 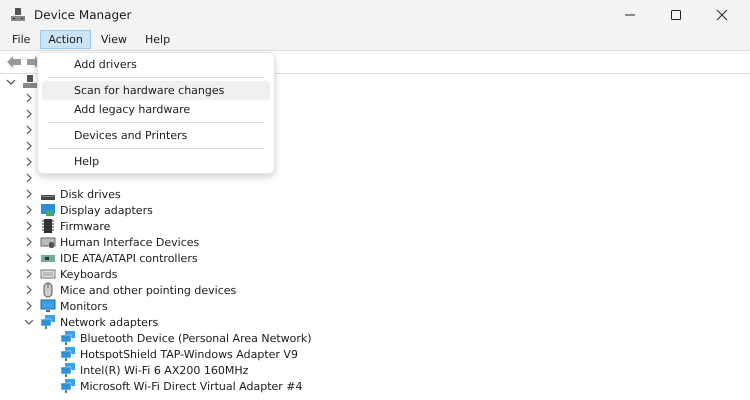 What do you see at coordinates (164, 370) in the screenshot?
I see `tree-item: Intel(R) Wi-Fi 6 AX200 160MHz` at bounding box center [164, 370].